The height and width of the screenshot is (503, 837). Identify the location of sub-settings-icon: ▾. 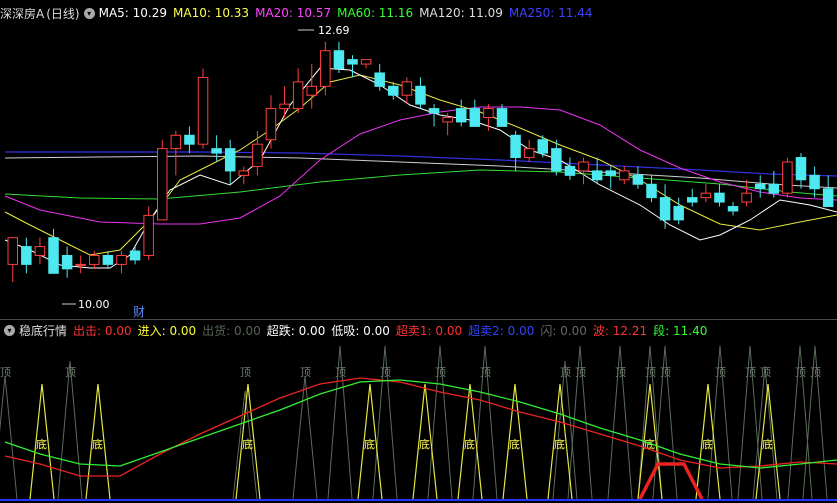
(9, 330).